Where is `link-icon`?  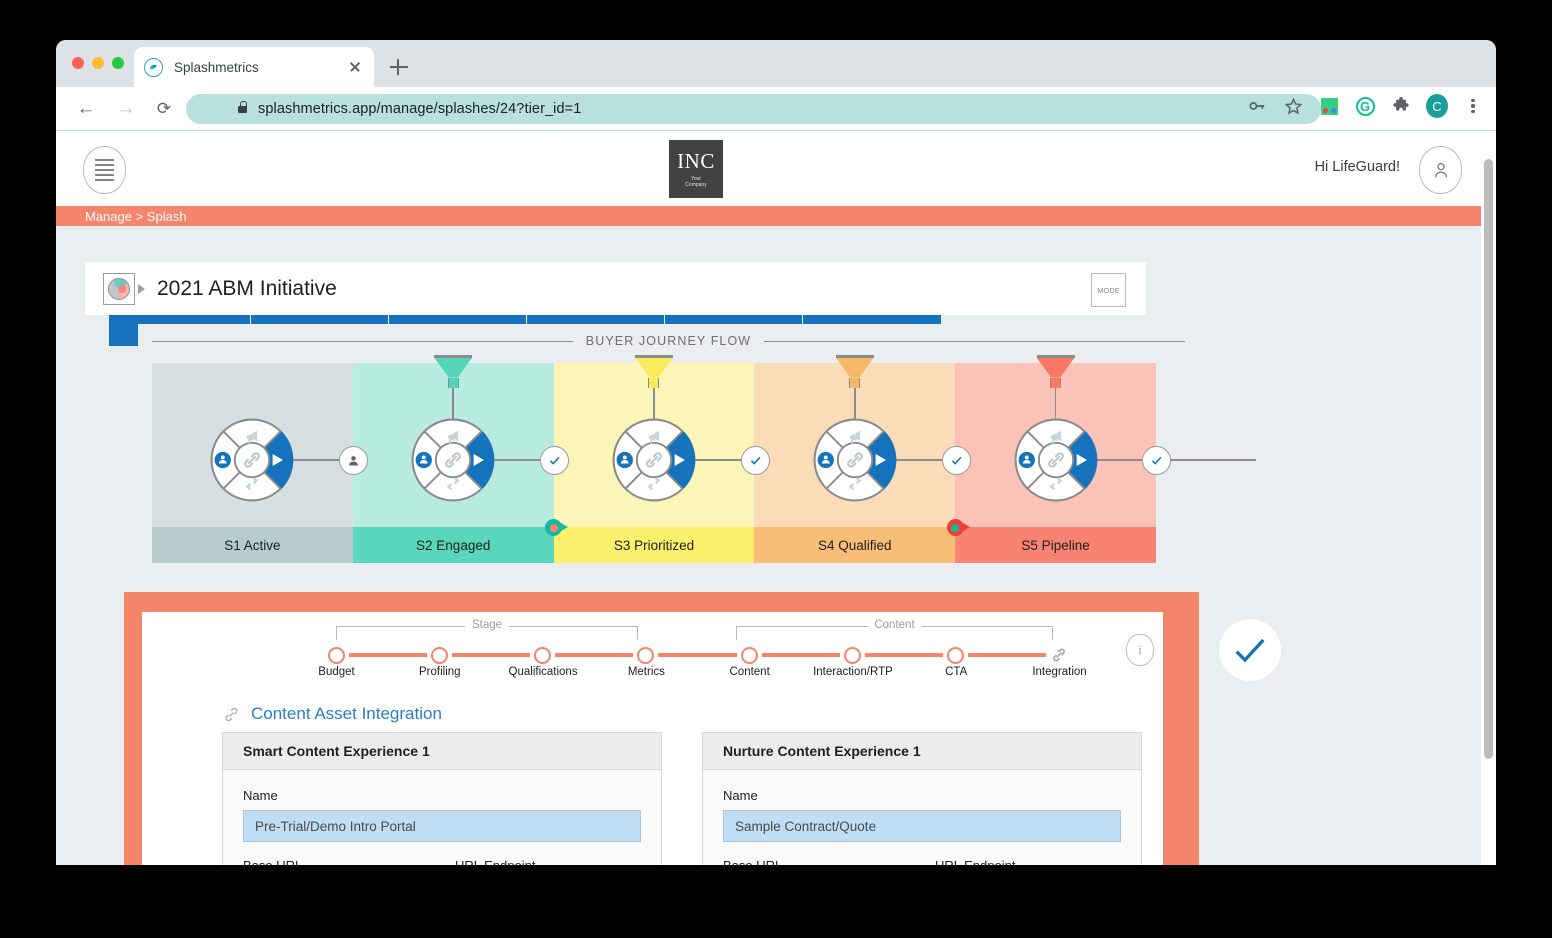
link-icon is located at coordinates (231, 714).